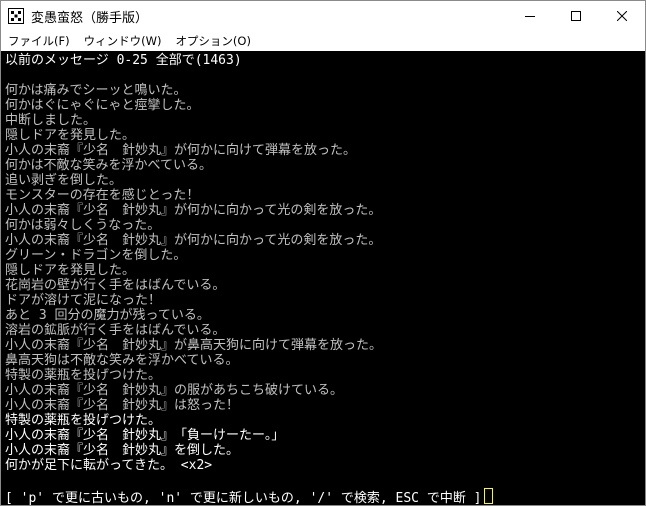 This screenshot has height=506, width=646. What do you see at coordinates (83, 300) in the screenshot?
I see `log-line: ドアが溶けて泥になった！` at bounding box center [83, 300].